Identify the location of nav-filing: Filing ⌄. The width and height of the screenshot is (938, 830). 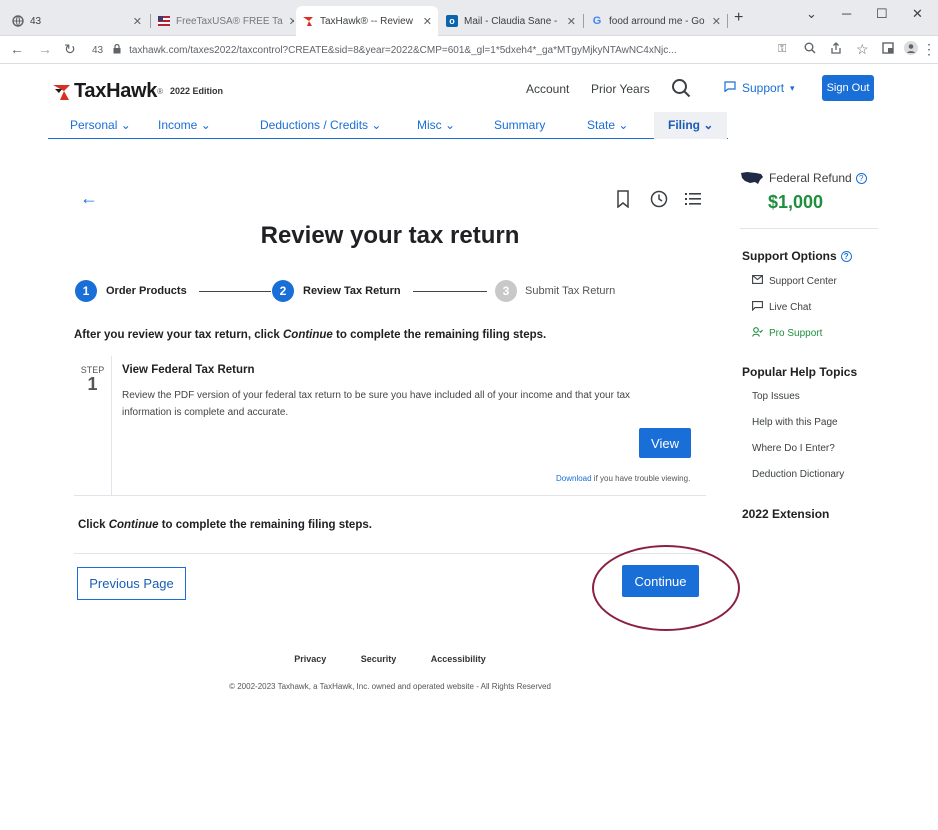
(691, 125).